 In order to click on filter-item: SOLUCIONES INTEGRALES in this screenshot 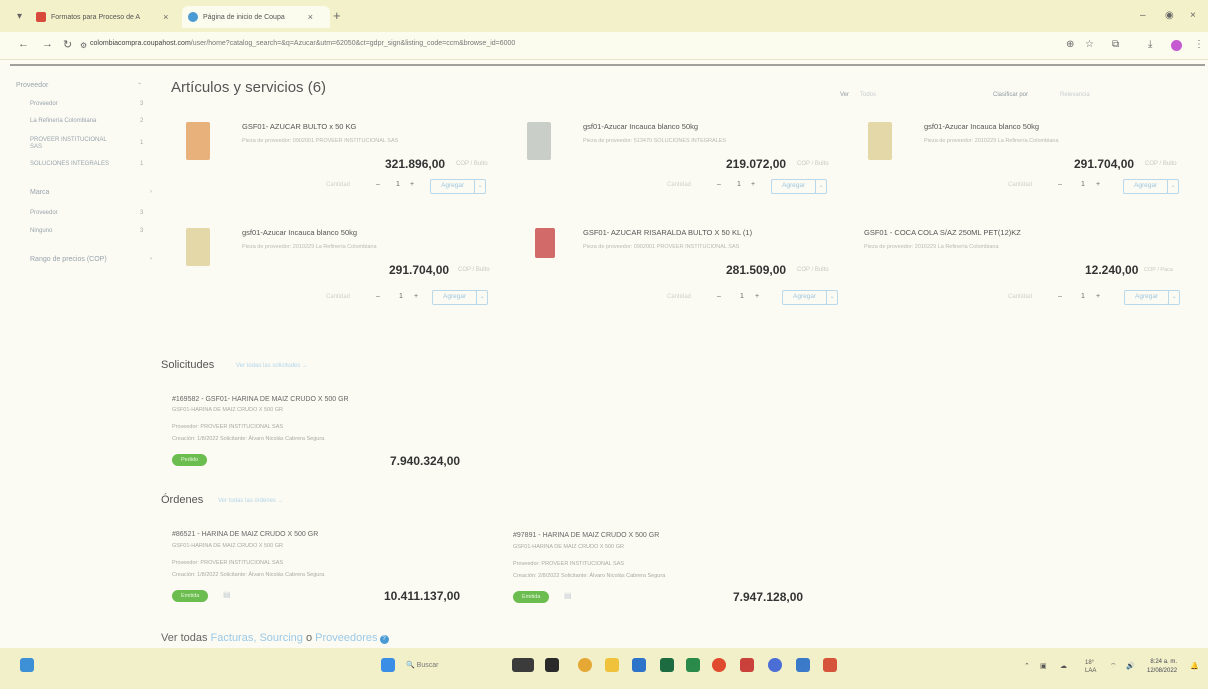, I will do `click(69, 164)`.